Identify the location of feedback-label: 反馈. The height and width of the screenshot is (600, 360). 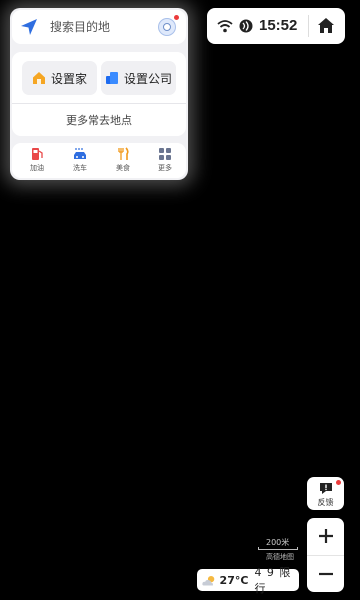
(325, 502).